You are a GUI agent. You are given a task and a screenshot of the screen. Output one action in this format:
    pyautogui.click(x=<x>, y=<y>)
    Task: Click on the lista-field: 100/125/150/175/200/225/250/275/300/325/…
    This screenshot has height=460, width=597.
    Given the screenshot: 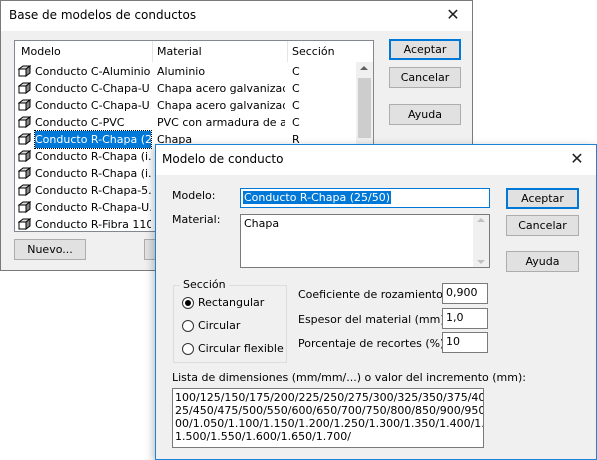 What is the action you would take?
    pyautogui.click(x=328, y=418)
    